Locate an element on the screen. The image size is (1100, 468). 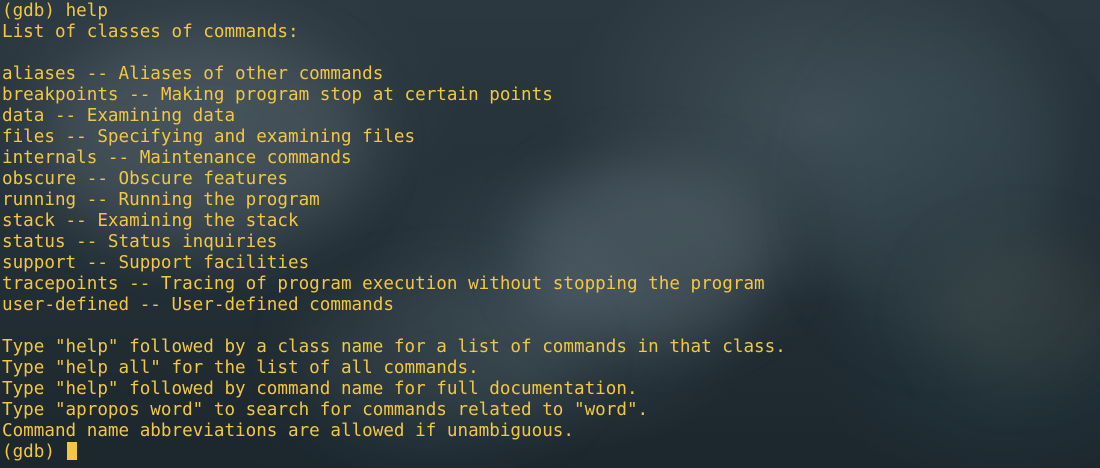
output-line: status -- Status inquiries is located at coordinates (140, 242).